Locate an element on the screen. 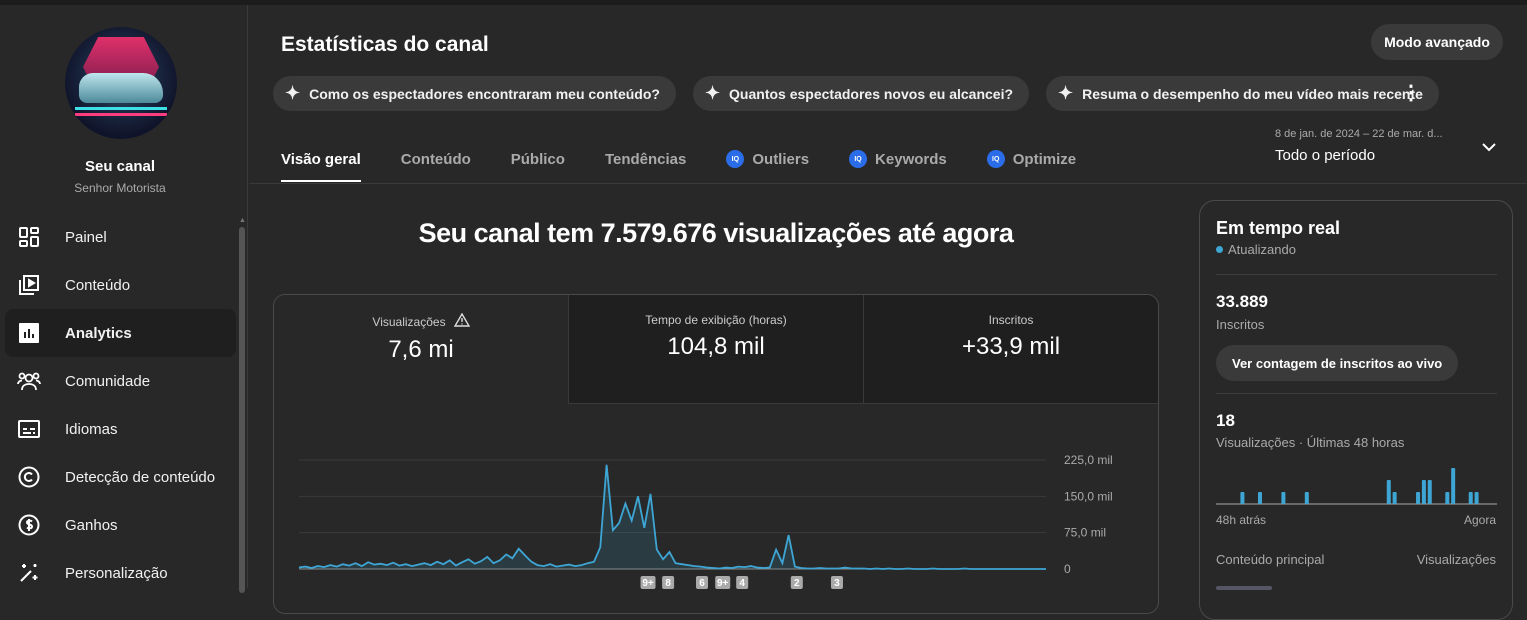 Image resolution: width=1527 pixels, height=620 pixels. video-marker: 3 is located at coordinates (836, 582).